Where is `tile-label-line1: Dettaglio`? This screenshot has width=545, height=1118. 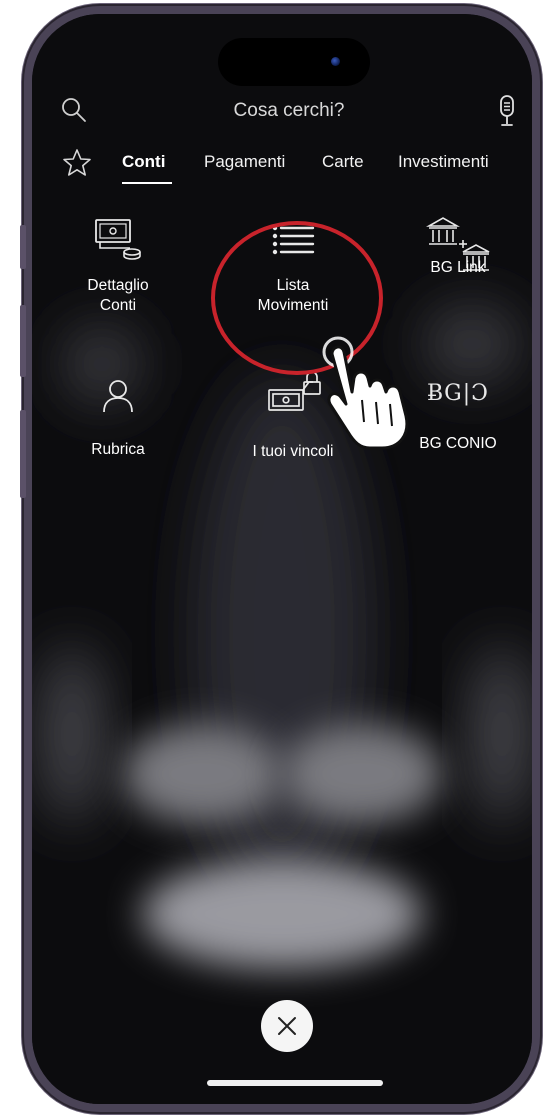
tile-label-line1: Dettaglio is located at coordinates (118, 285).